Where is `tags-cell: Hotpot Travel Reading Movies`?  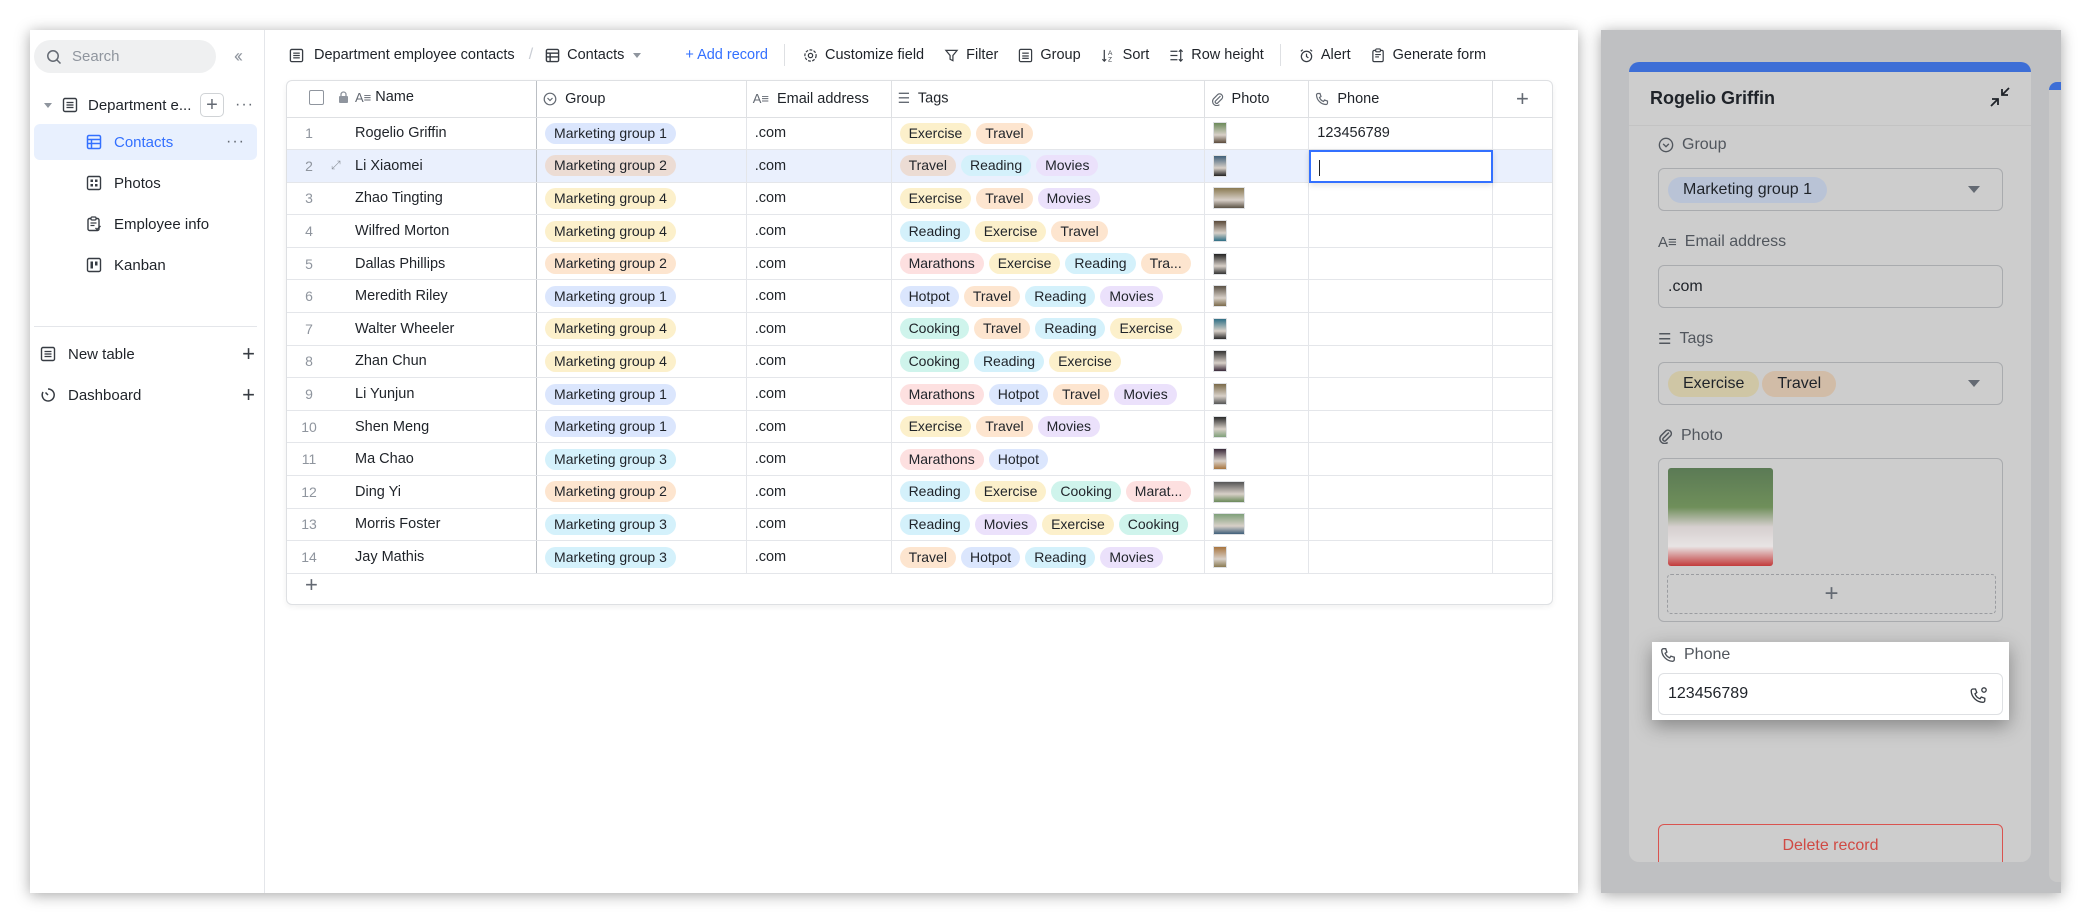 tags-cell: Hotpot Travel Reading Movies is located at coordinates (1048, 296).